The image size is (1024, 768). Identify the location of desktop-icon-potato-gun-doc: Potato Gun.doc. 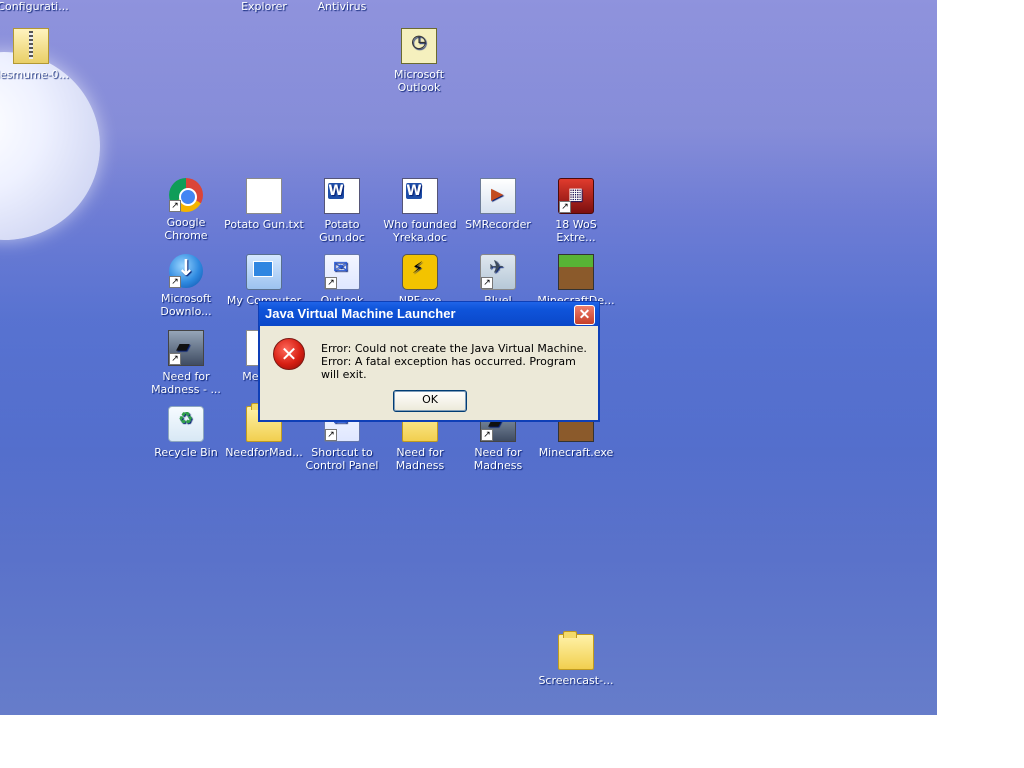
(342, 211).